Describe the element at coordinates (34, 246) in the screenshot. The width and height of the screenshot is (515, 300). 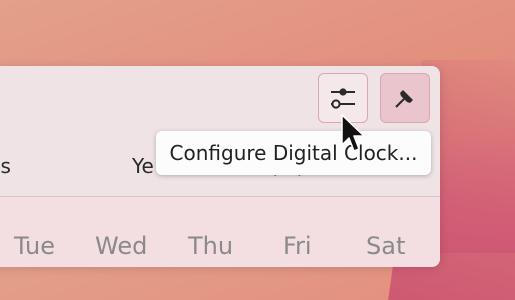
I see `weekday-tue: Tue` at that location.